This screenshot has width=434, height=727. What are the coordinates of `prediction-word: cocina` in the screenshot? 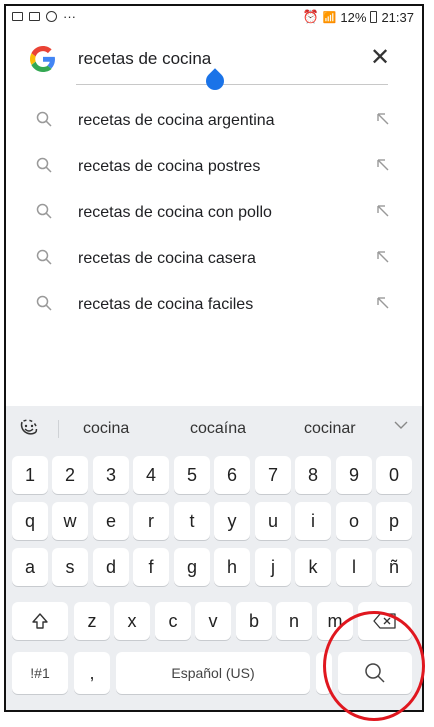 It's located at (106, 429).